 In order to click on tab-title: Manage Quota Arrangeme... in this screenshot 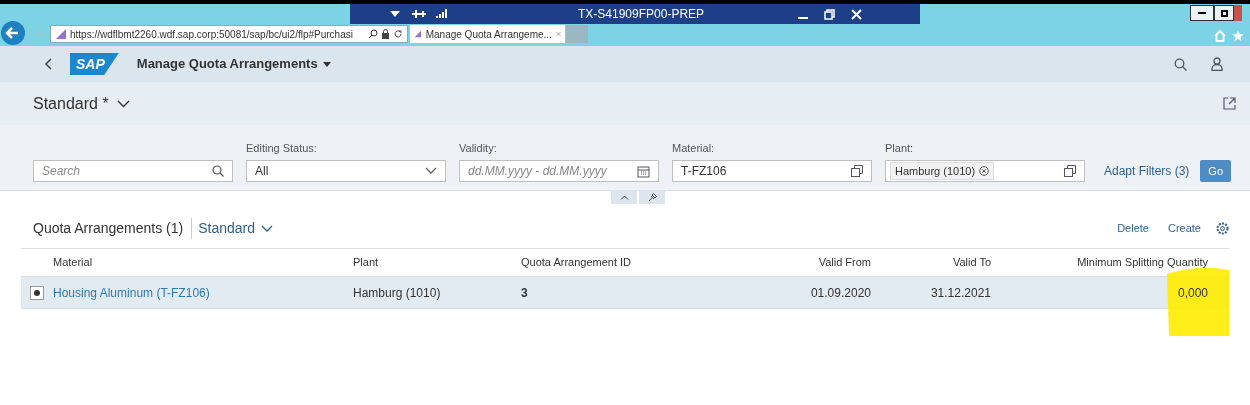, I will do `click(488, 34)`.